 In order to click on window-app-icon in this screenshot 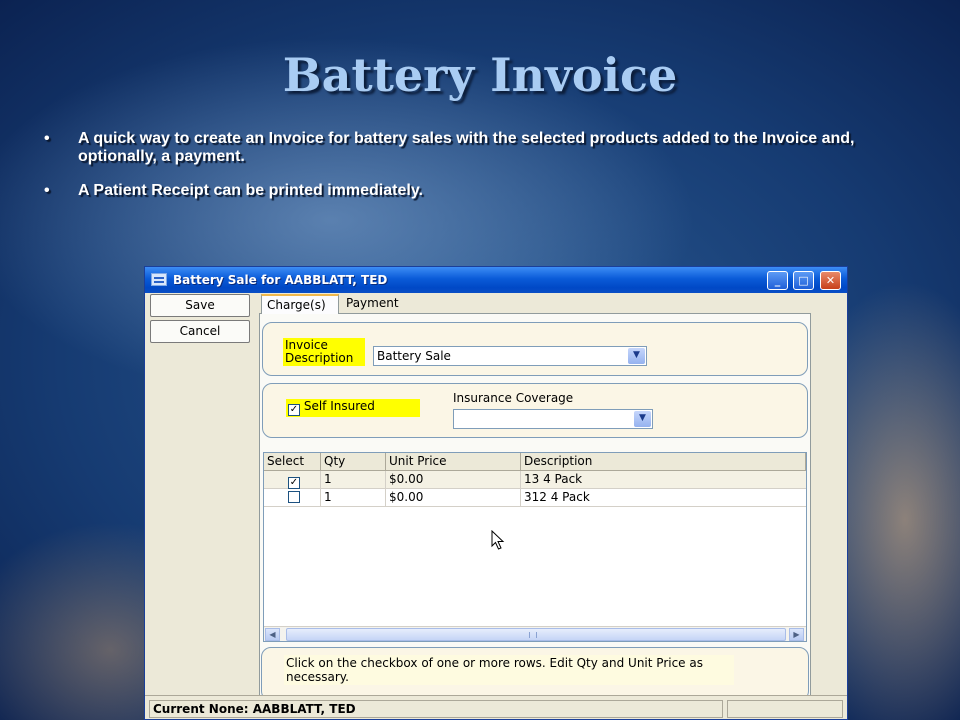, I will do `click(159, 279)`.